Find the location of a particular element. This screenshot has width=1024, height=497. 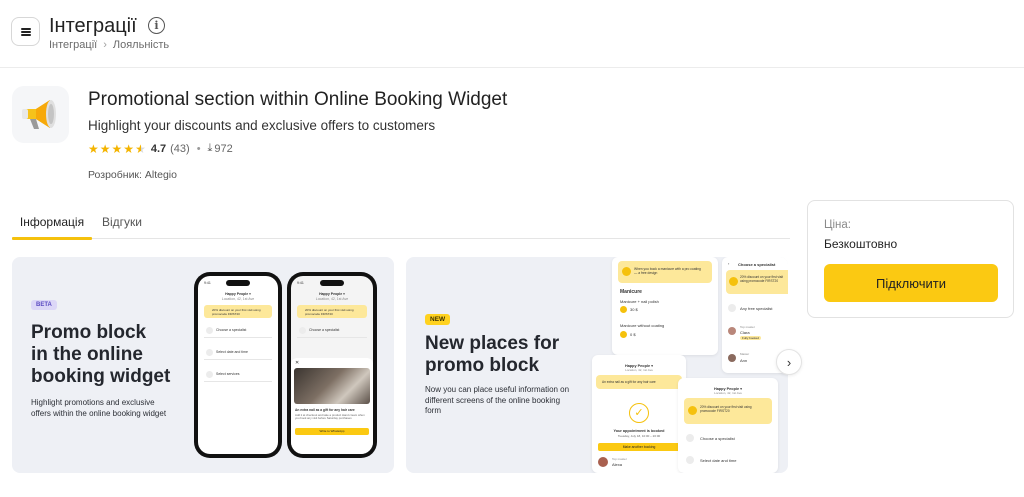

row-label: Select date and time is located at coordinates (232, 352).